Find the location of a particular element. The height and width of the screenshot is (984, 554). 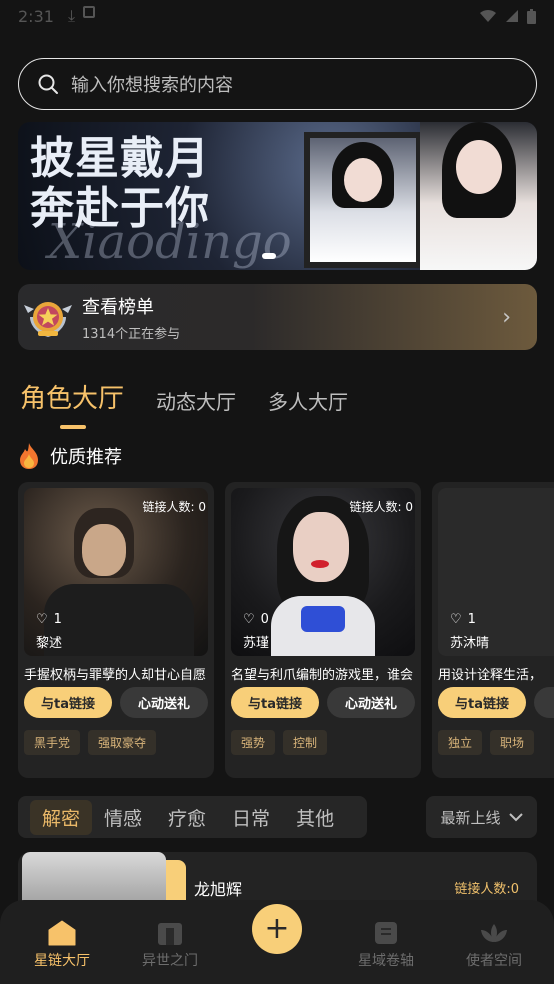

filter-daily: 日常 is located at coordinates (251, 817).